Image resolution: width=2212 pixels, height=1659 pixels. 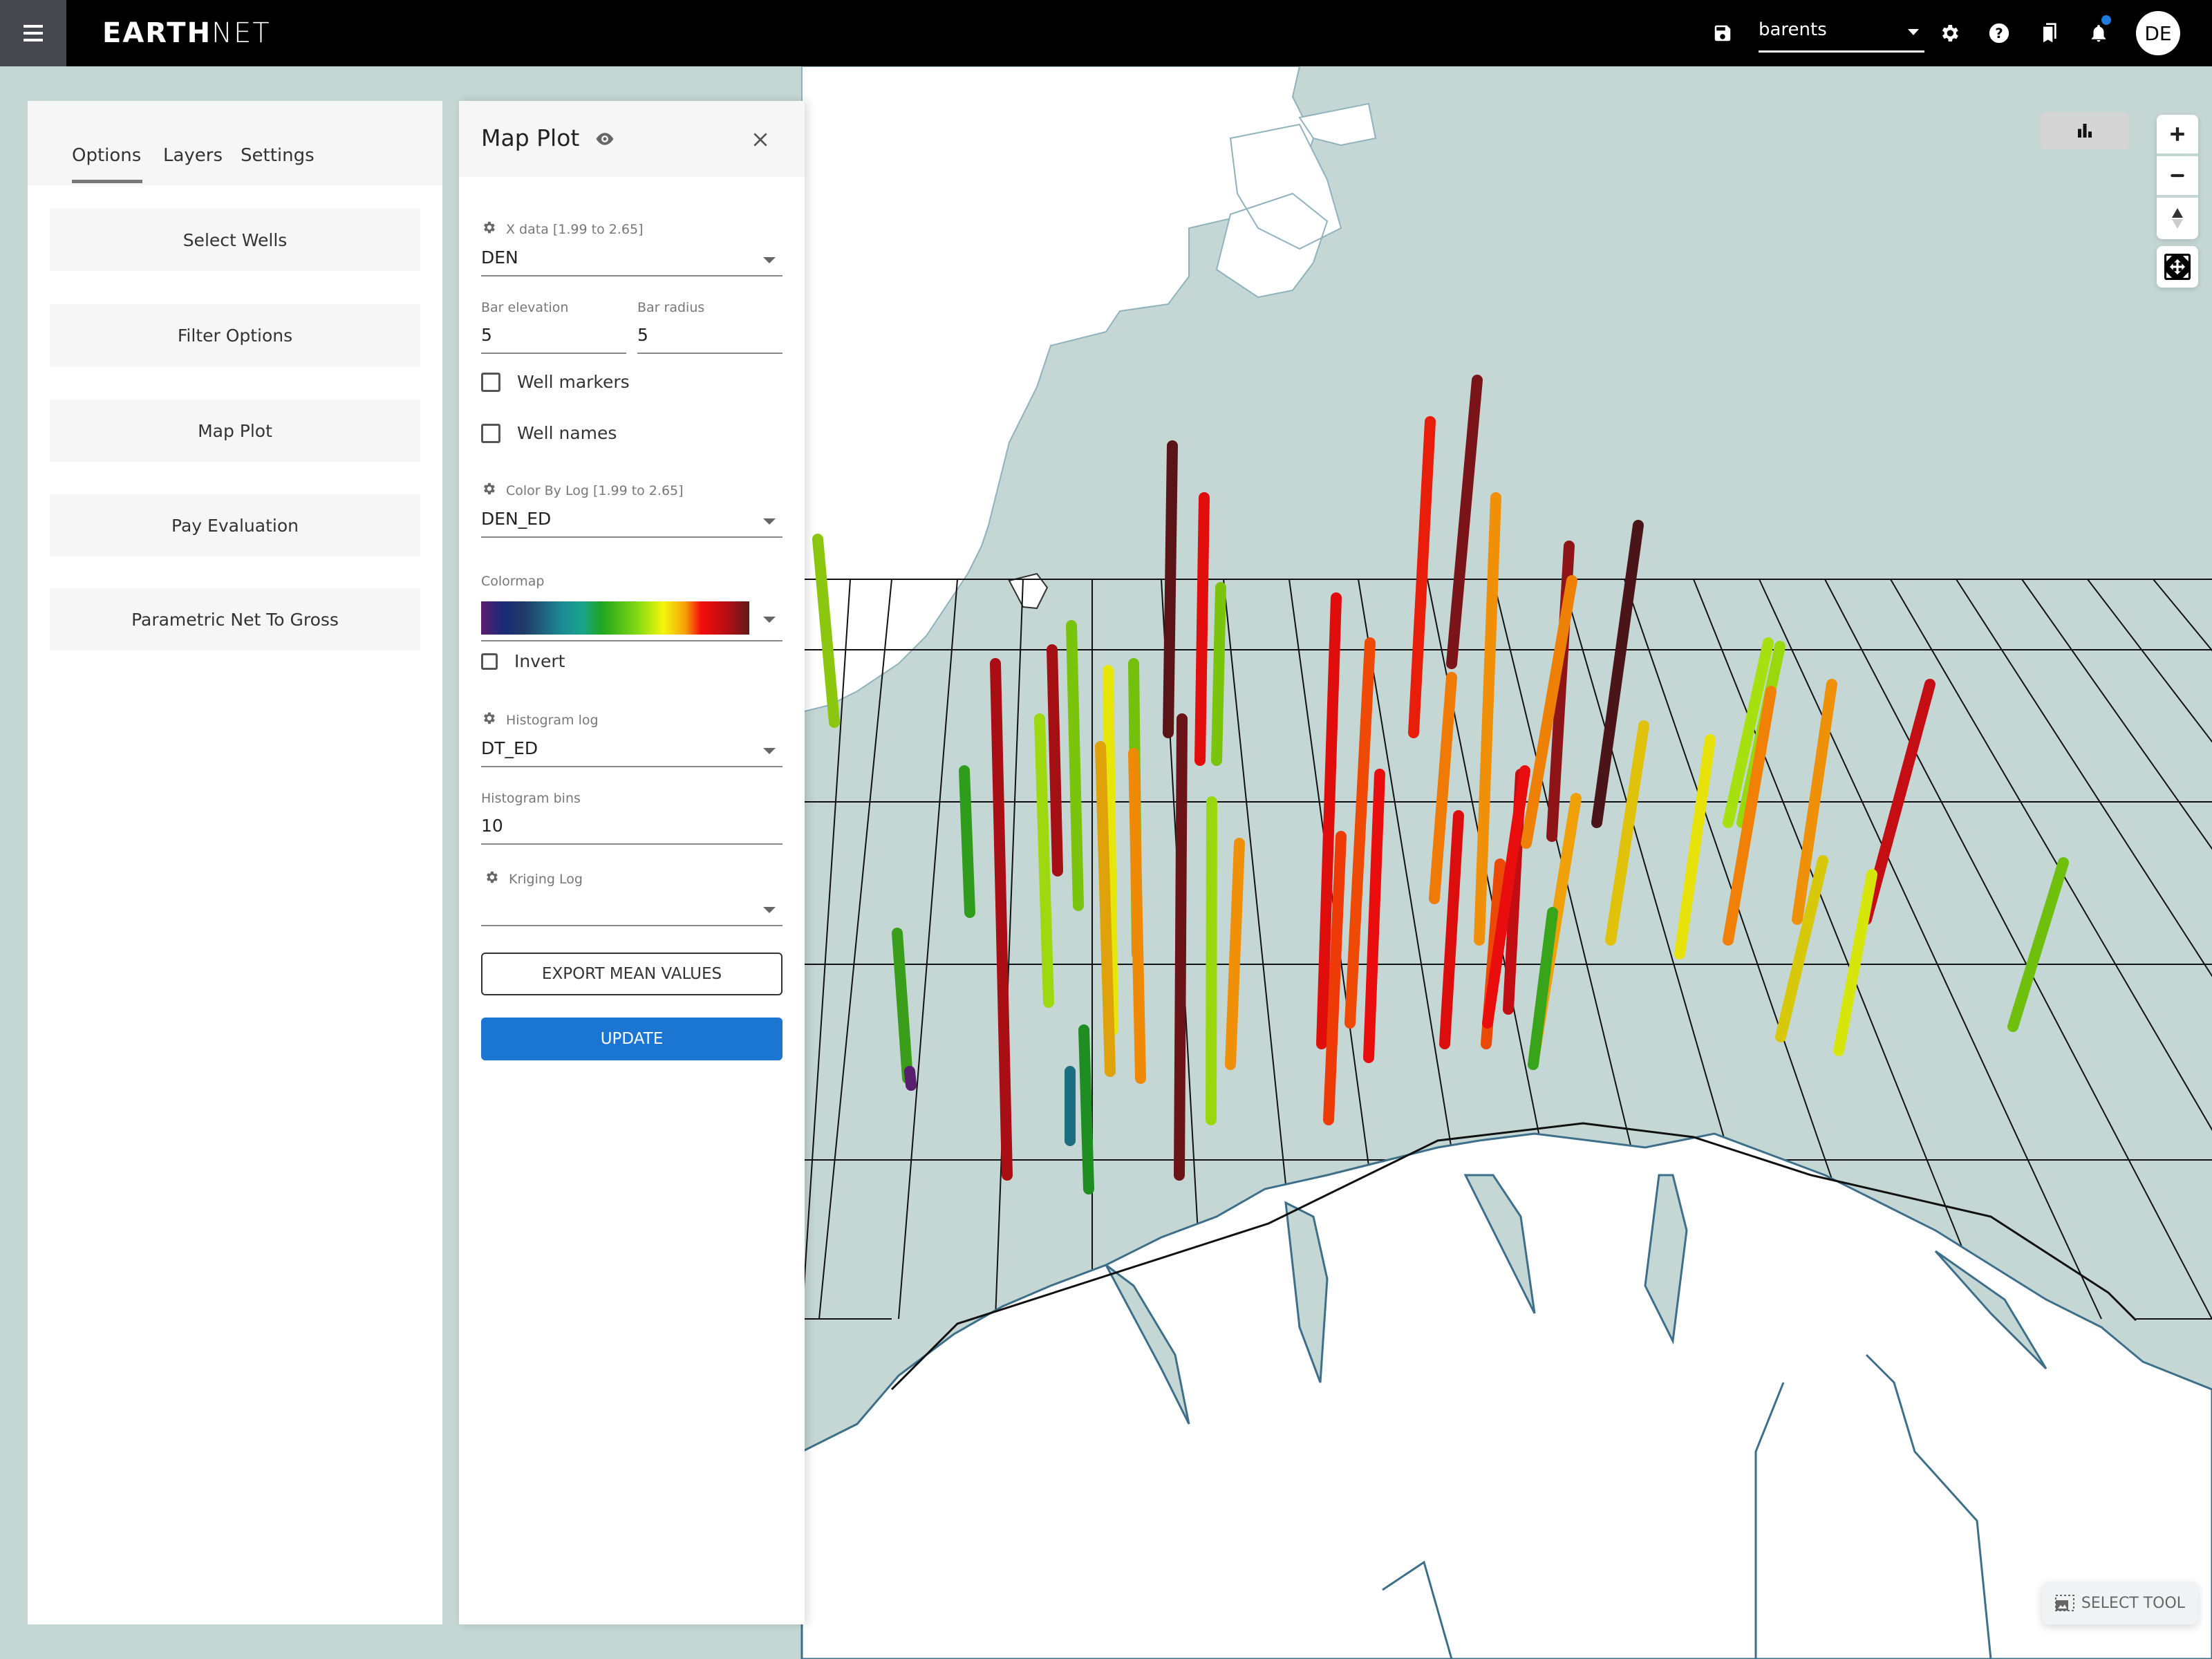 What do you see at coordinates (516, 519) in the screenshot?
I see `color-by-log-value: DEN_ED` at bounding box center [516, 519].